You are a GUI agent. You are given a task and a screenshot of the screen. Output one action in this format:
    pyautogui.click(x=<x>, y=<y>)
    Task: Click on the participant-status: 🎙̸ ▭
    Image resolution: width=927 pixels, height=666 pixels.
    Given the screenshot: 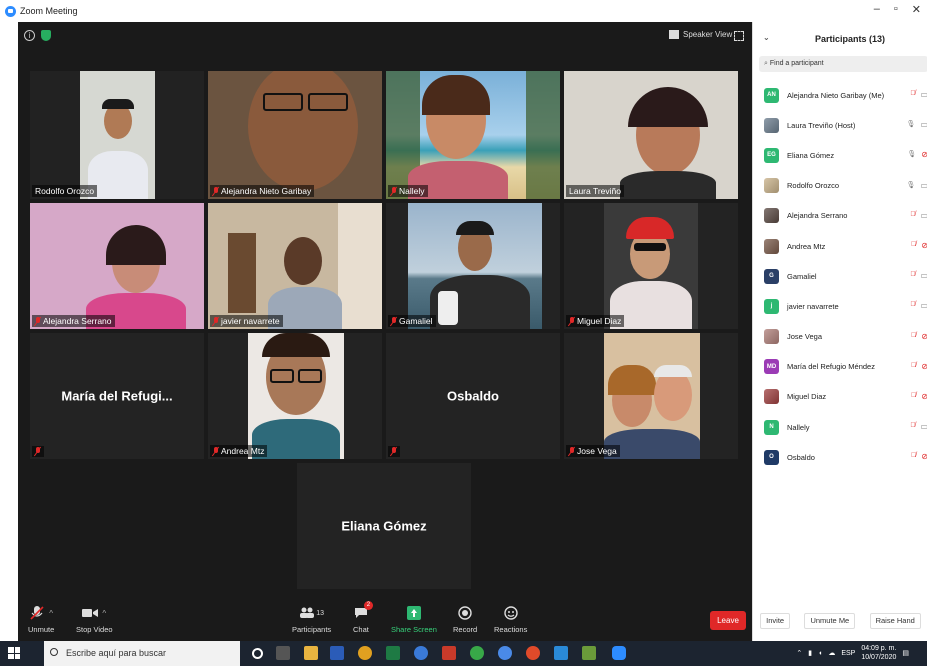 What is the action you would take?
    pyautogui.click(x=918, y=215)
    